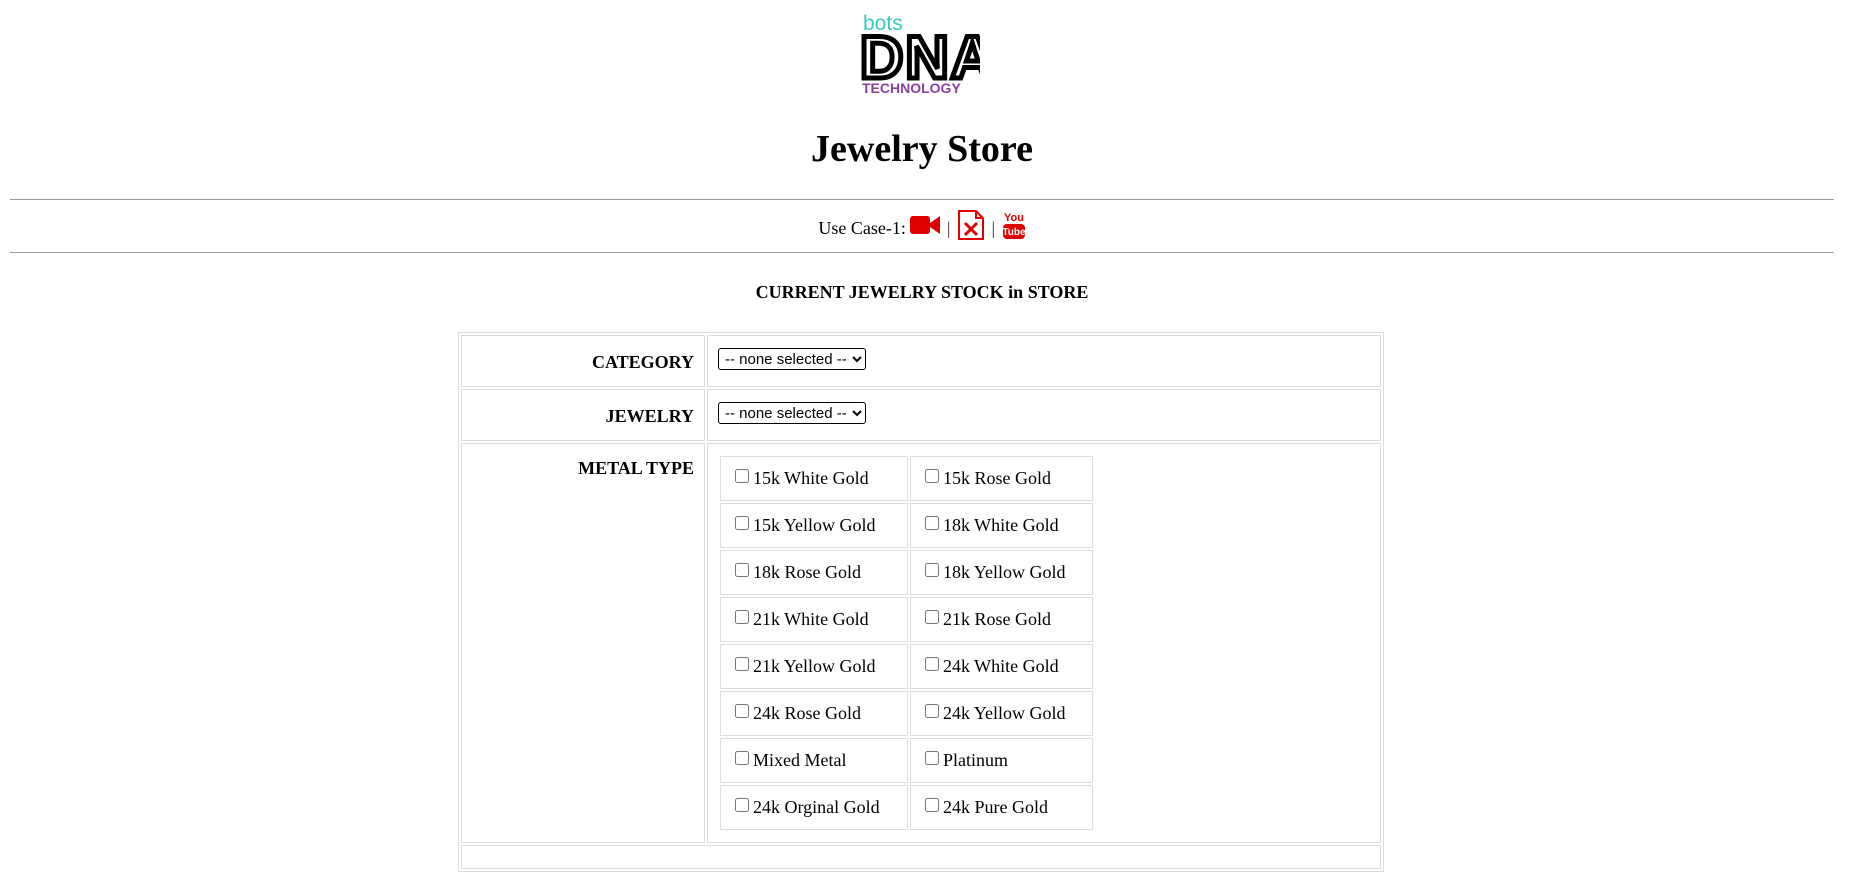  What do you see at coordinates (583, 361) in the screenshot?
I see `category-label: CATEGORY` at bounding box center [583, 361].